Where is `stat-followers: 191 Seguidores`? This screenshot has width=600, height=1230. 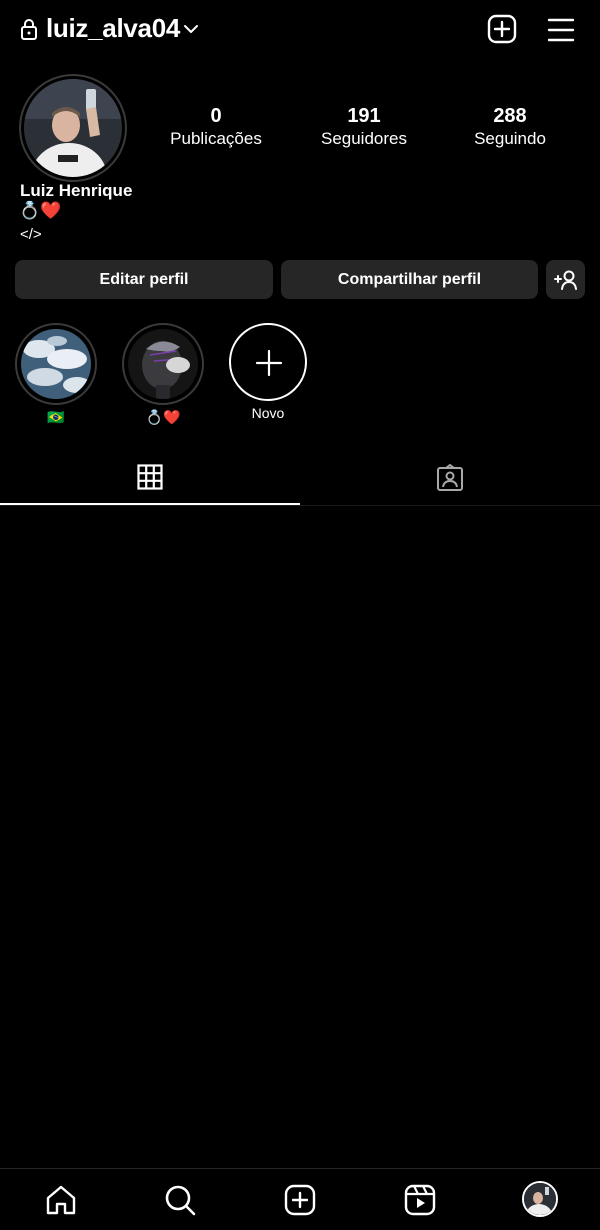 stat-followers: 191 Seguidores is located at coordinates (364, 127).